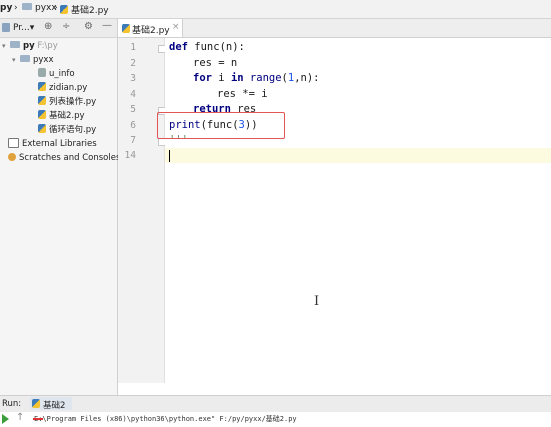 The height and width of the screenshot is (427, 551). Describe the element at coordinates (317, 301) in the screenshot. I see `i-beam-cursor-icon: I` at that location.